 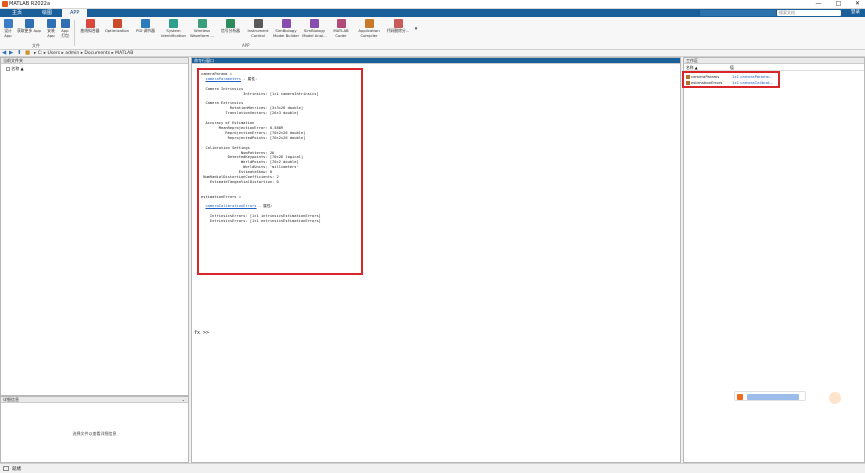 What do you see at coordinates (416, 29) in the screenshot?
I see `apps-gallery-expand-icon: ▾` at bounding box center [416, 29].